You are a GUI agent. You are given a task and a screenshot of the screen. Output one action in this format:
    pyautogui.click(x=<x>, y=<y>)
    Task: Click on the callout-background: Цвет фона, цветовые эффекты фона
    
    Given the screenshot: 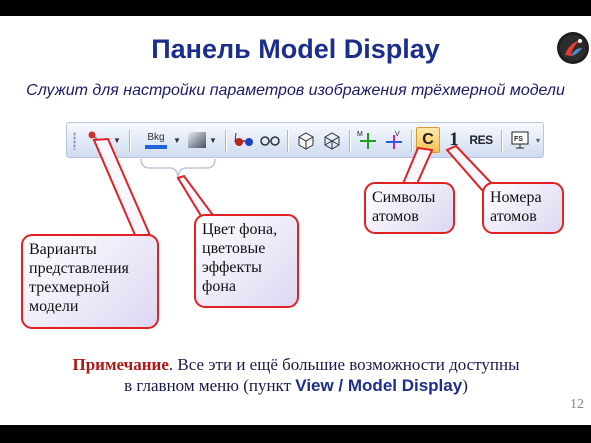 What is the action you would take?
    pyautogui.click(x=246, y=261)
    